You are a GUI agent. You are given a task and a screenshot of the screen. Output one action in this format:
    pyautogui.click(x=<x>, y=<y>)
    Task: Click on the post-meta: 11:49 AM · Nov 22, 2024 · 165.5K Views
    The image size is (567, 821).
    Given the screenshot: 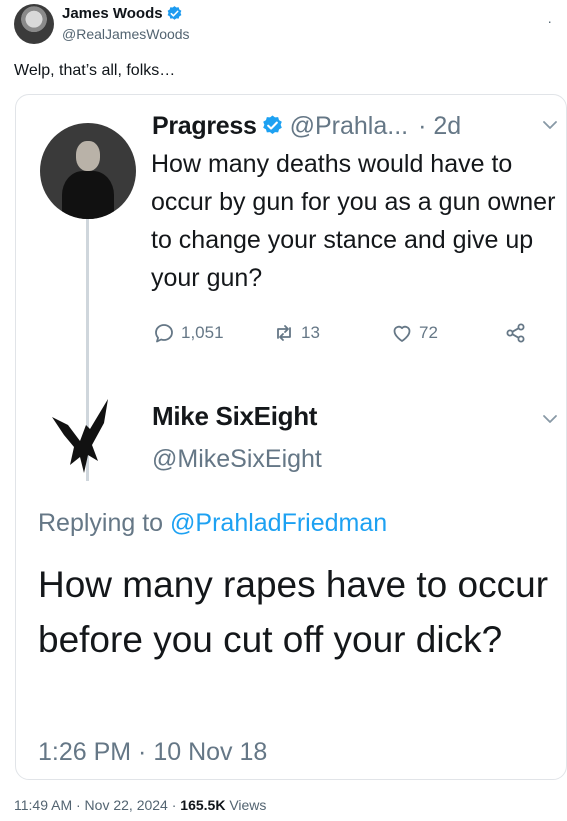 What is the action you would take?
    pyautogui.click(x=140, y=805)
    